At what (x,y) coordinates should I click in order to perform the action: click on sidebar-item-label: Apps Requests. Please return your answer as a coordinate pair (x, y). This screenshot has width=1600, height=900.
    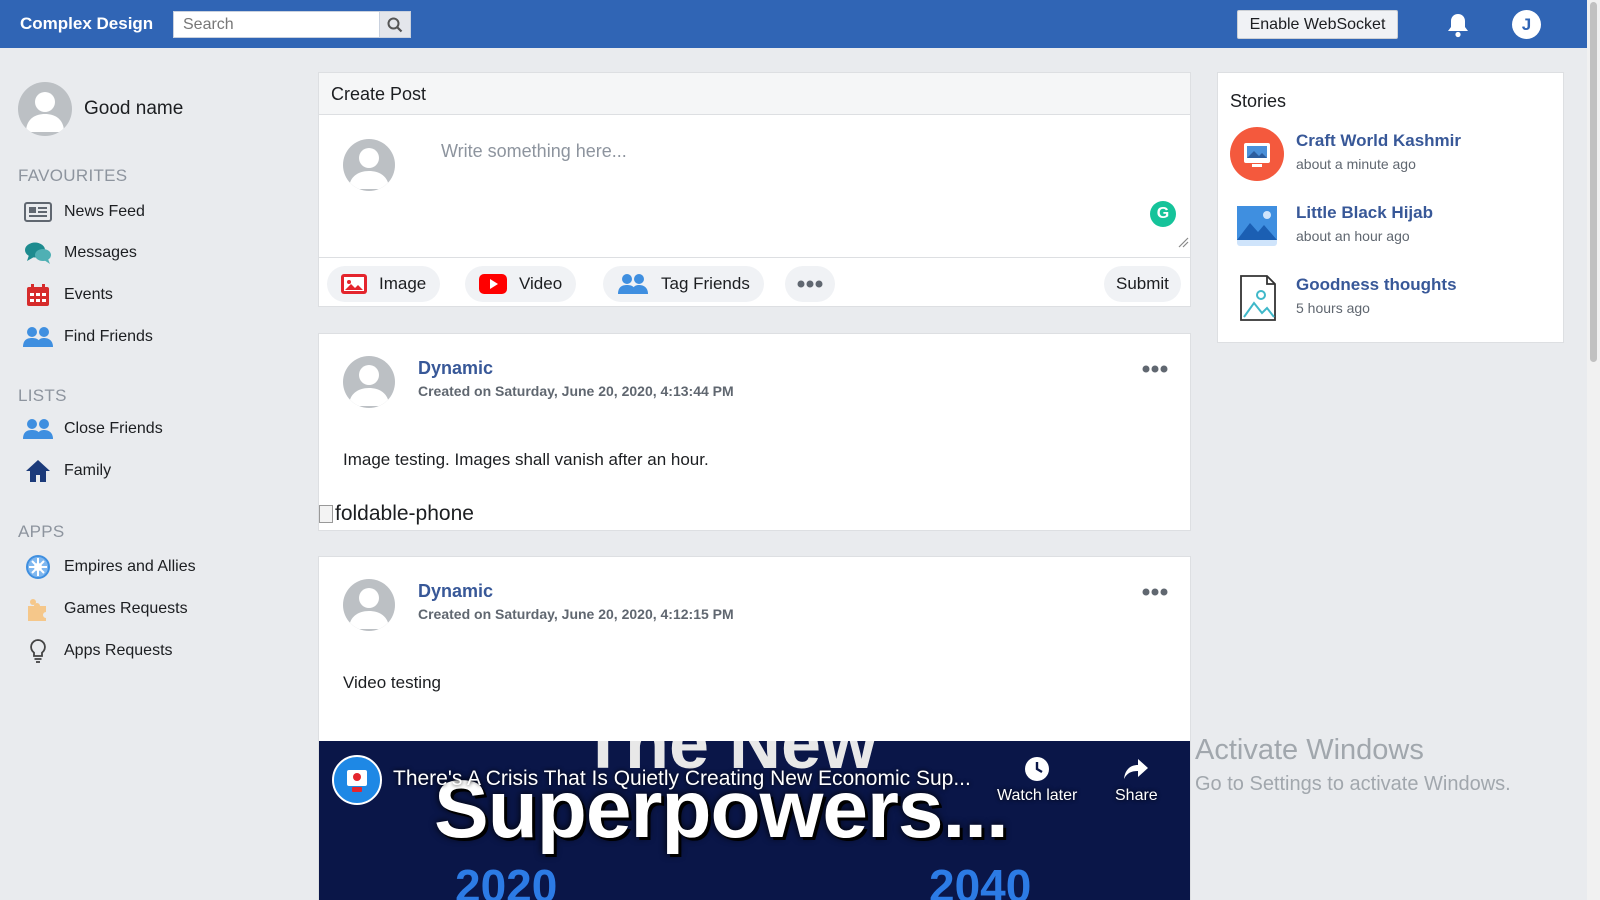
    Looking at the image, I should click on (118, 650).